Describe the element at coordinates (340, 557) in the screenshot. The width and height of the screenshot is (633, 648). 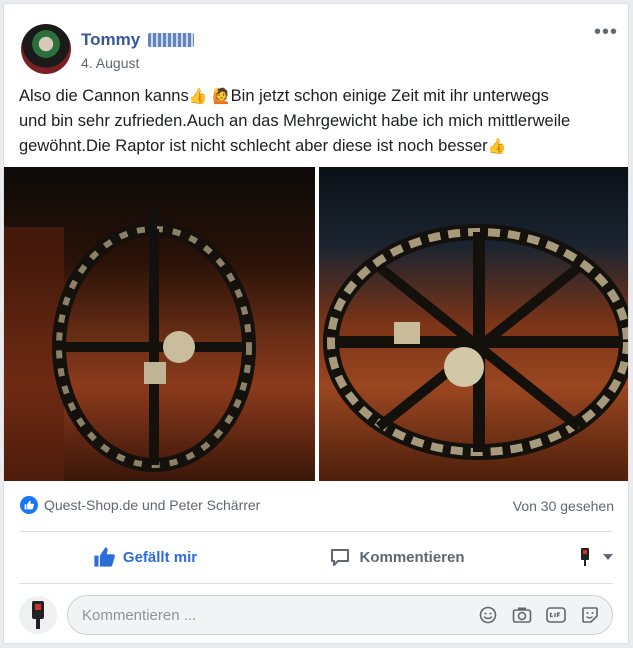
I see `comment-bubble-icon` at that location.